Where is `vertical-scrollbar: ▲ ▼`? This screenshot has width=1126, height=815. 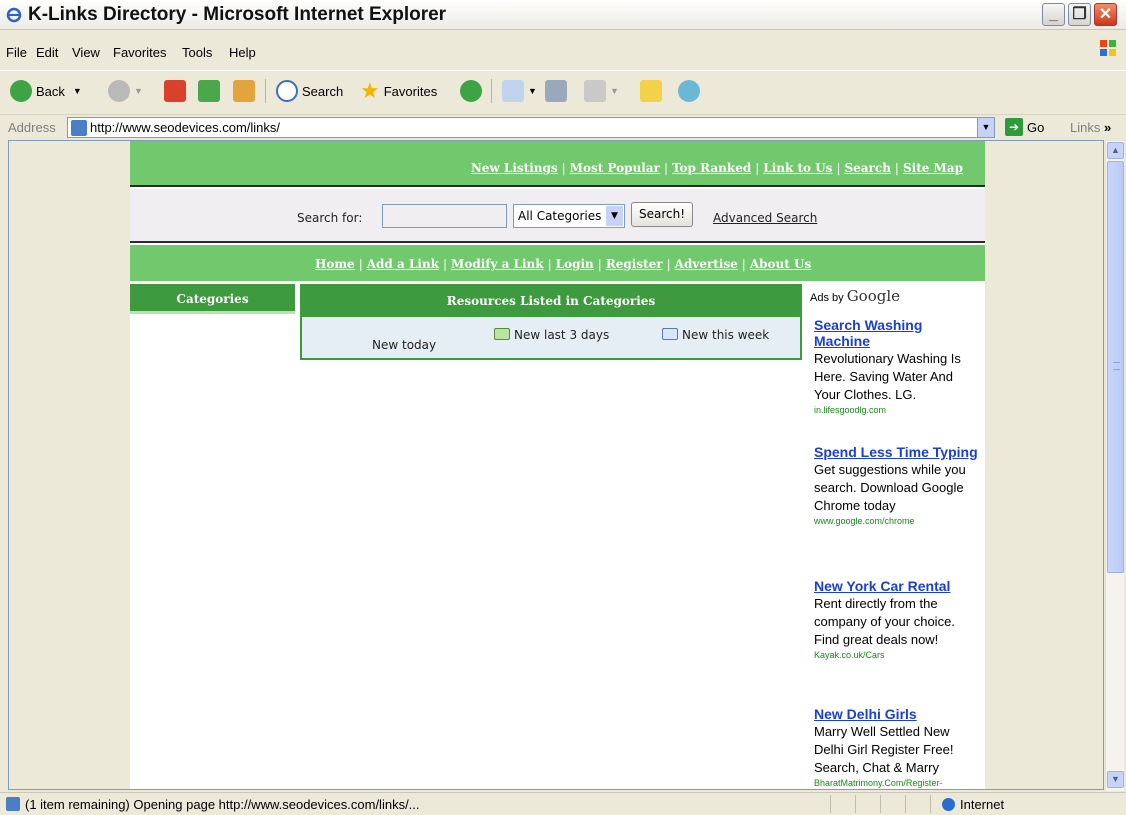
vertical-scrollbar: ▲ ▼ is located at coordinates (1114, 466).